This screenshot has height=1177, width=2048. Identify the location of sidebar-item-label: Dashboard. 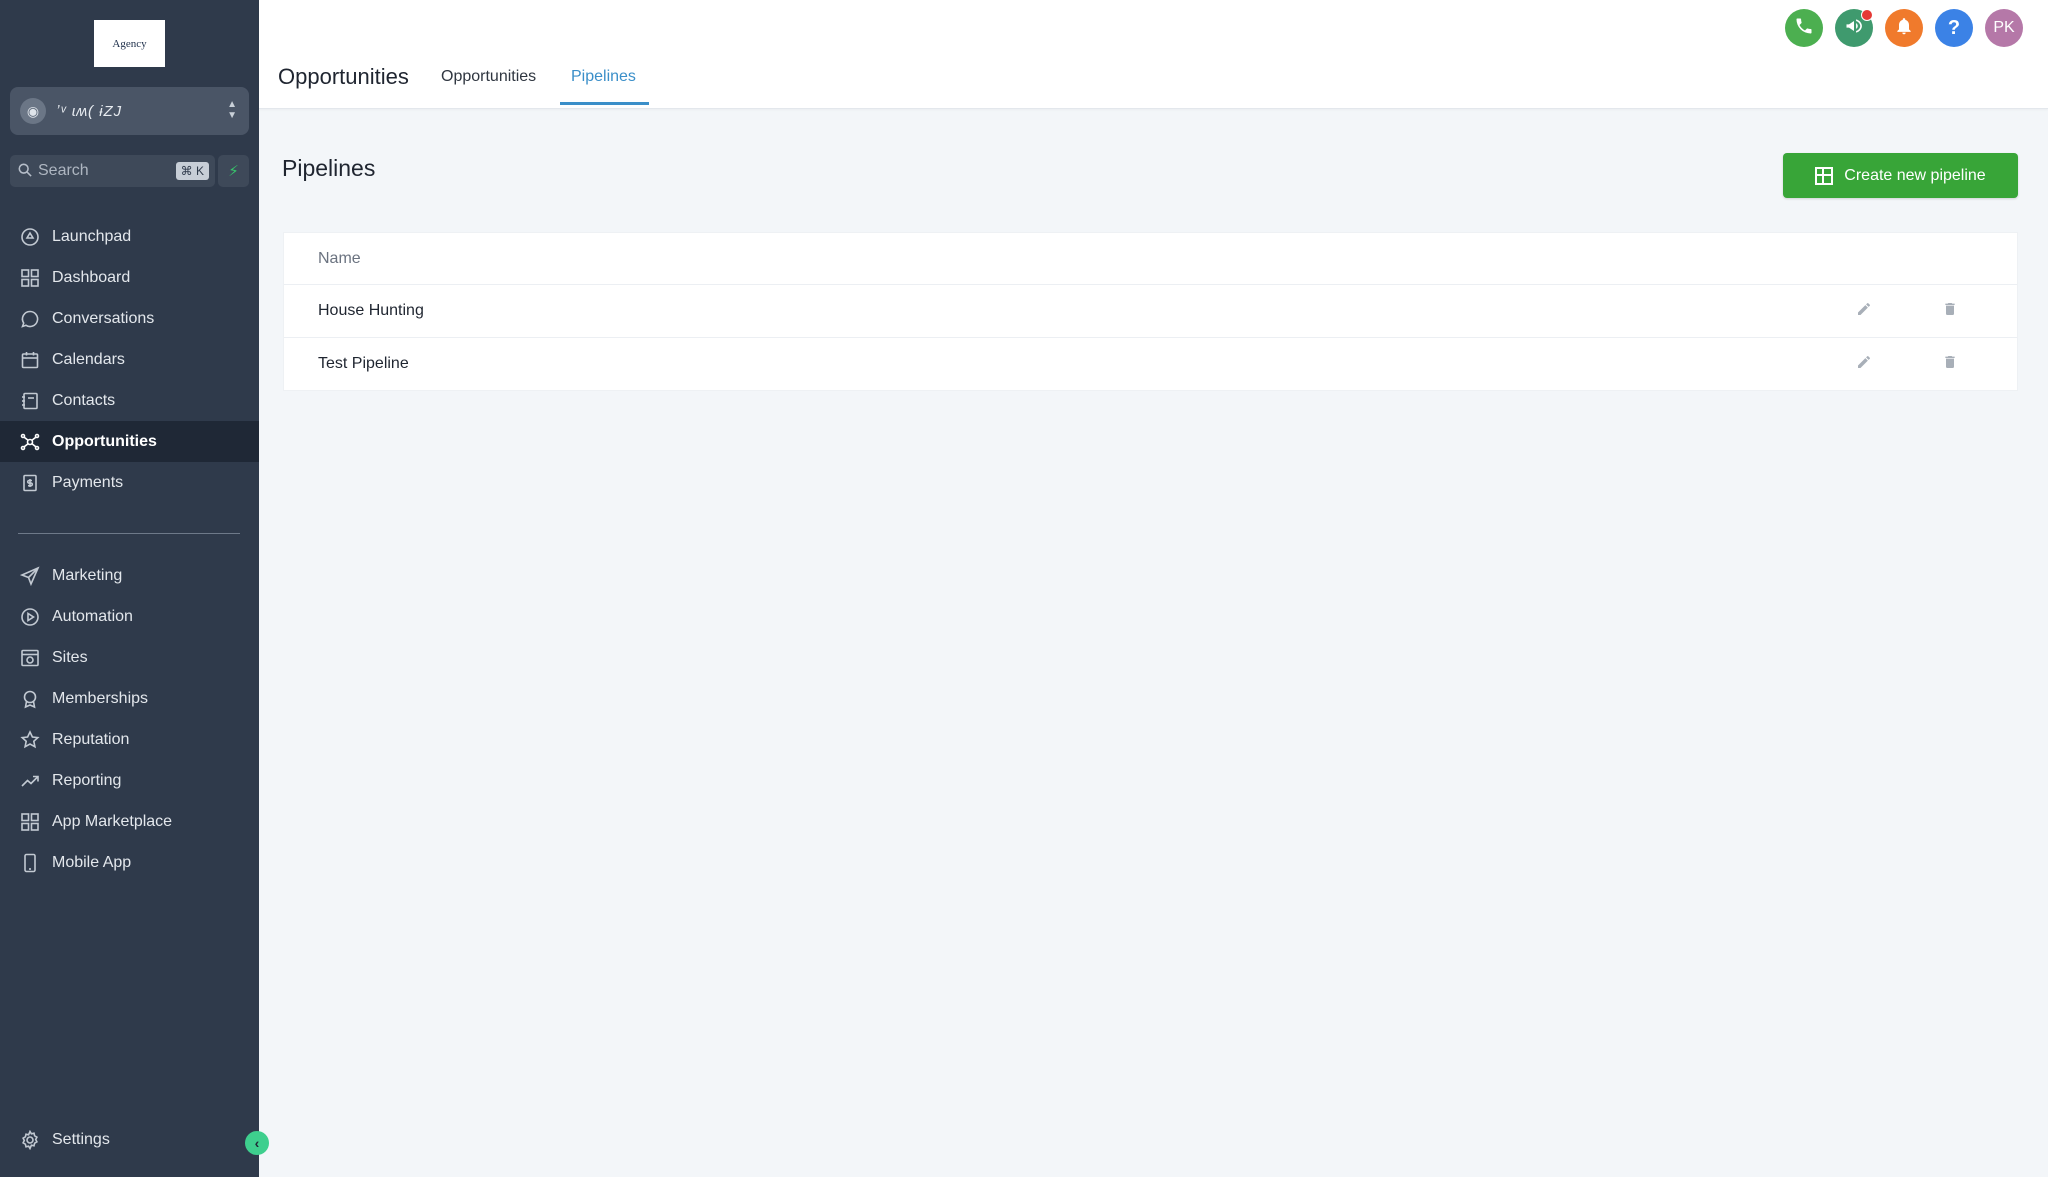
(91, 277).